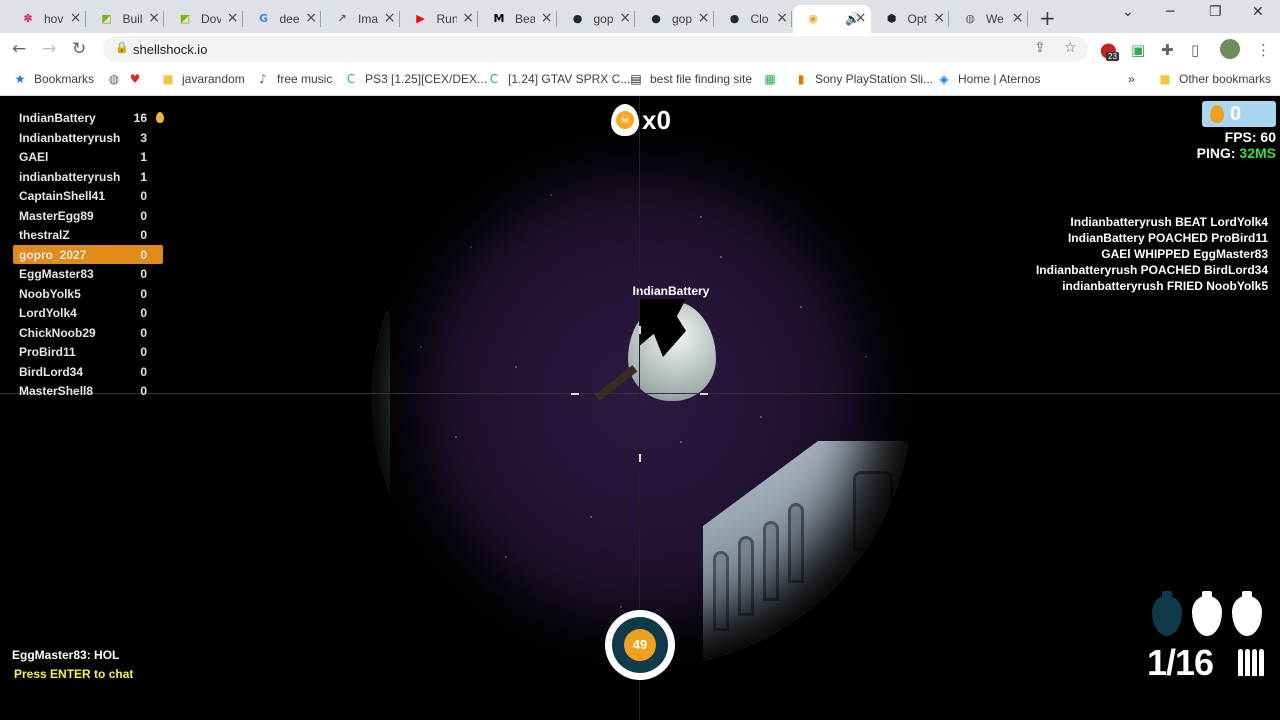  What do you see at coordinates (1195, 50) in the screenshot?
I see `side-panel-icon: ▯` at bounding box center [1195, 50].